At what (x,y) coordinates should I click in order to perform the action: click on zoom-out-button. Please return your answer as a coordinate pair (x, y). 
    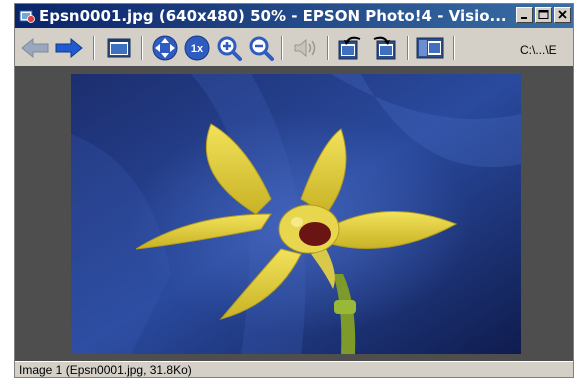
    Looking at the image, I should click on (261, 48).